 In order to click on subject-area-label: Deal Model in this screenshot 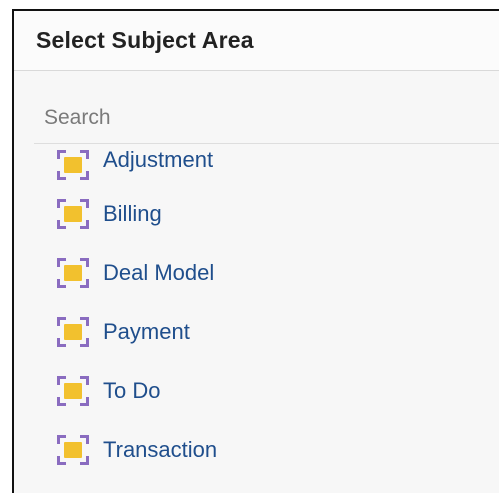, I will do `click(159, 272)`.